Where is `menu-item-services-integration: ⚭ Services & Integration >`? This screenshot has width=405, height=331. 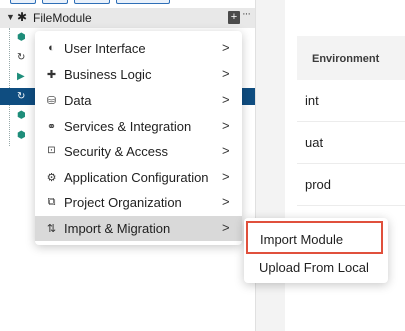
menu-item-services-integration: ⚭ Services & Integration > is located at coordinates (138, 126).